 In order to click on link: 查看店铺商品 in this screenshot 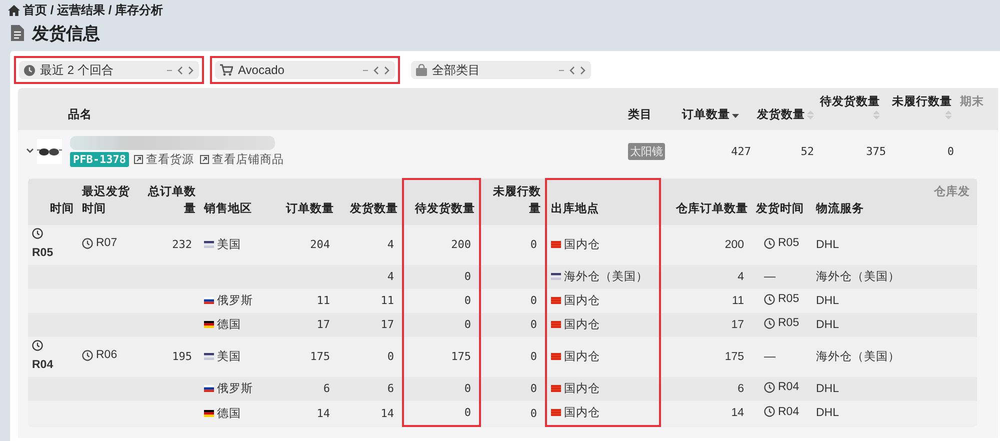, I will do `click(248, 159)`.